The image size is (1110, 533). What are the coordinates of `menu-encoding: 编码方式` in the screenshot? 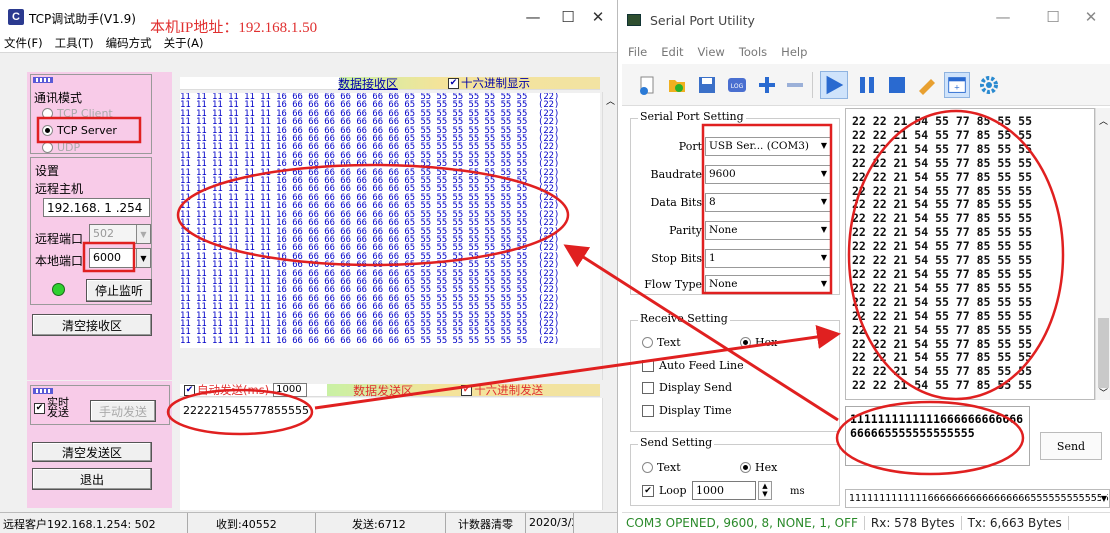 It's located at (129, 43).